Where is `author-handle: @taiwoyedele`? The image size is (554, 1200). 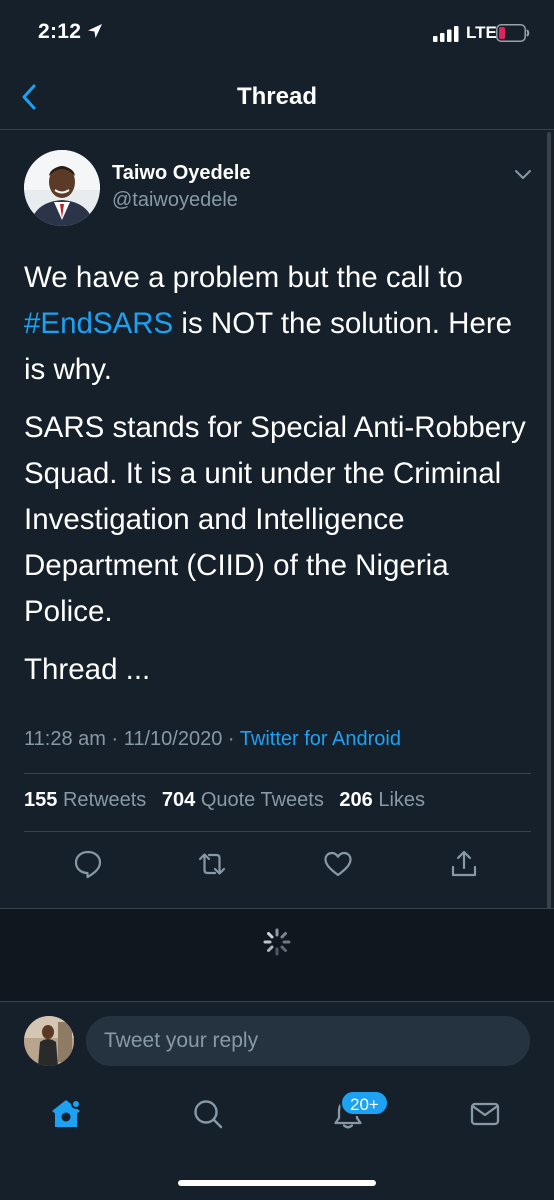 author-handle: @taiwoyedele is located at coordinates (175, 200).